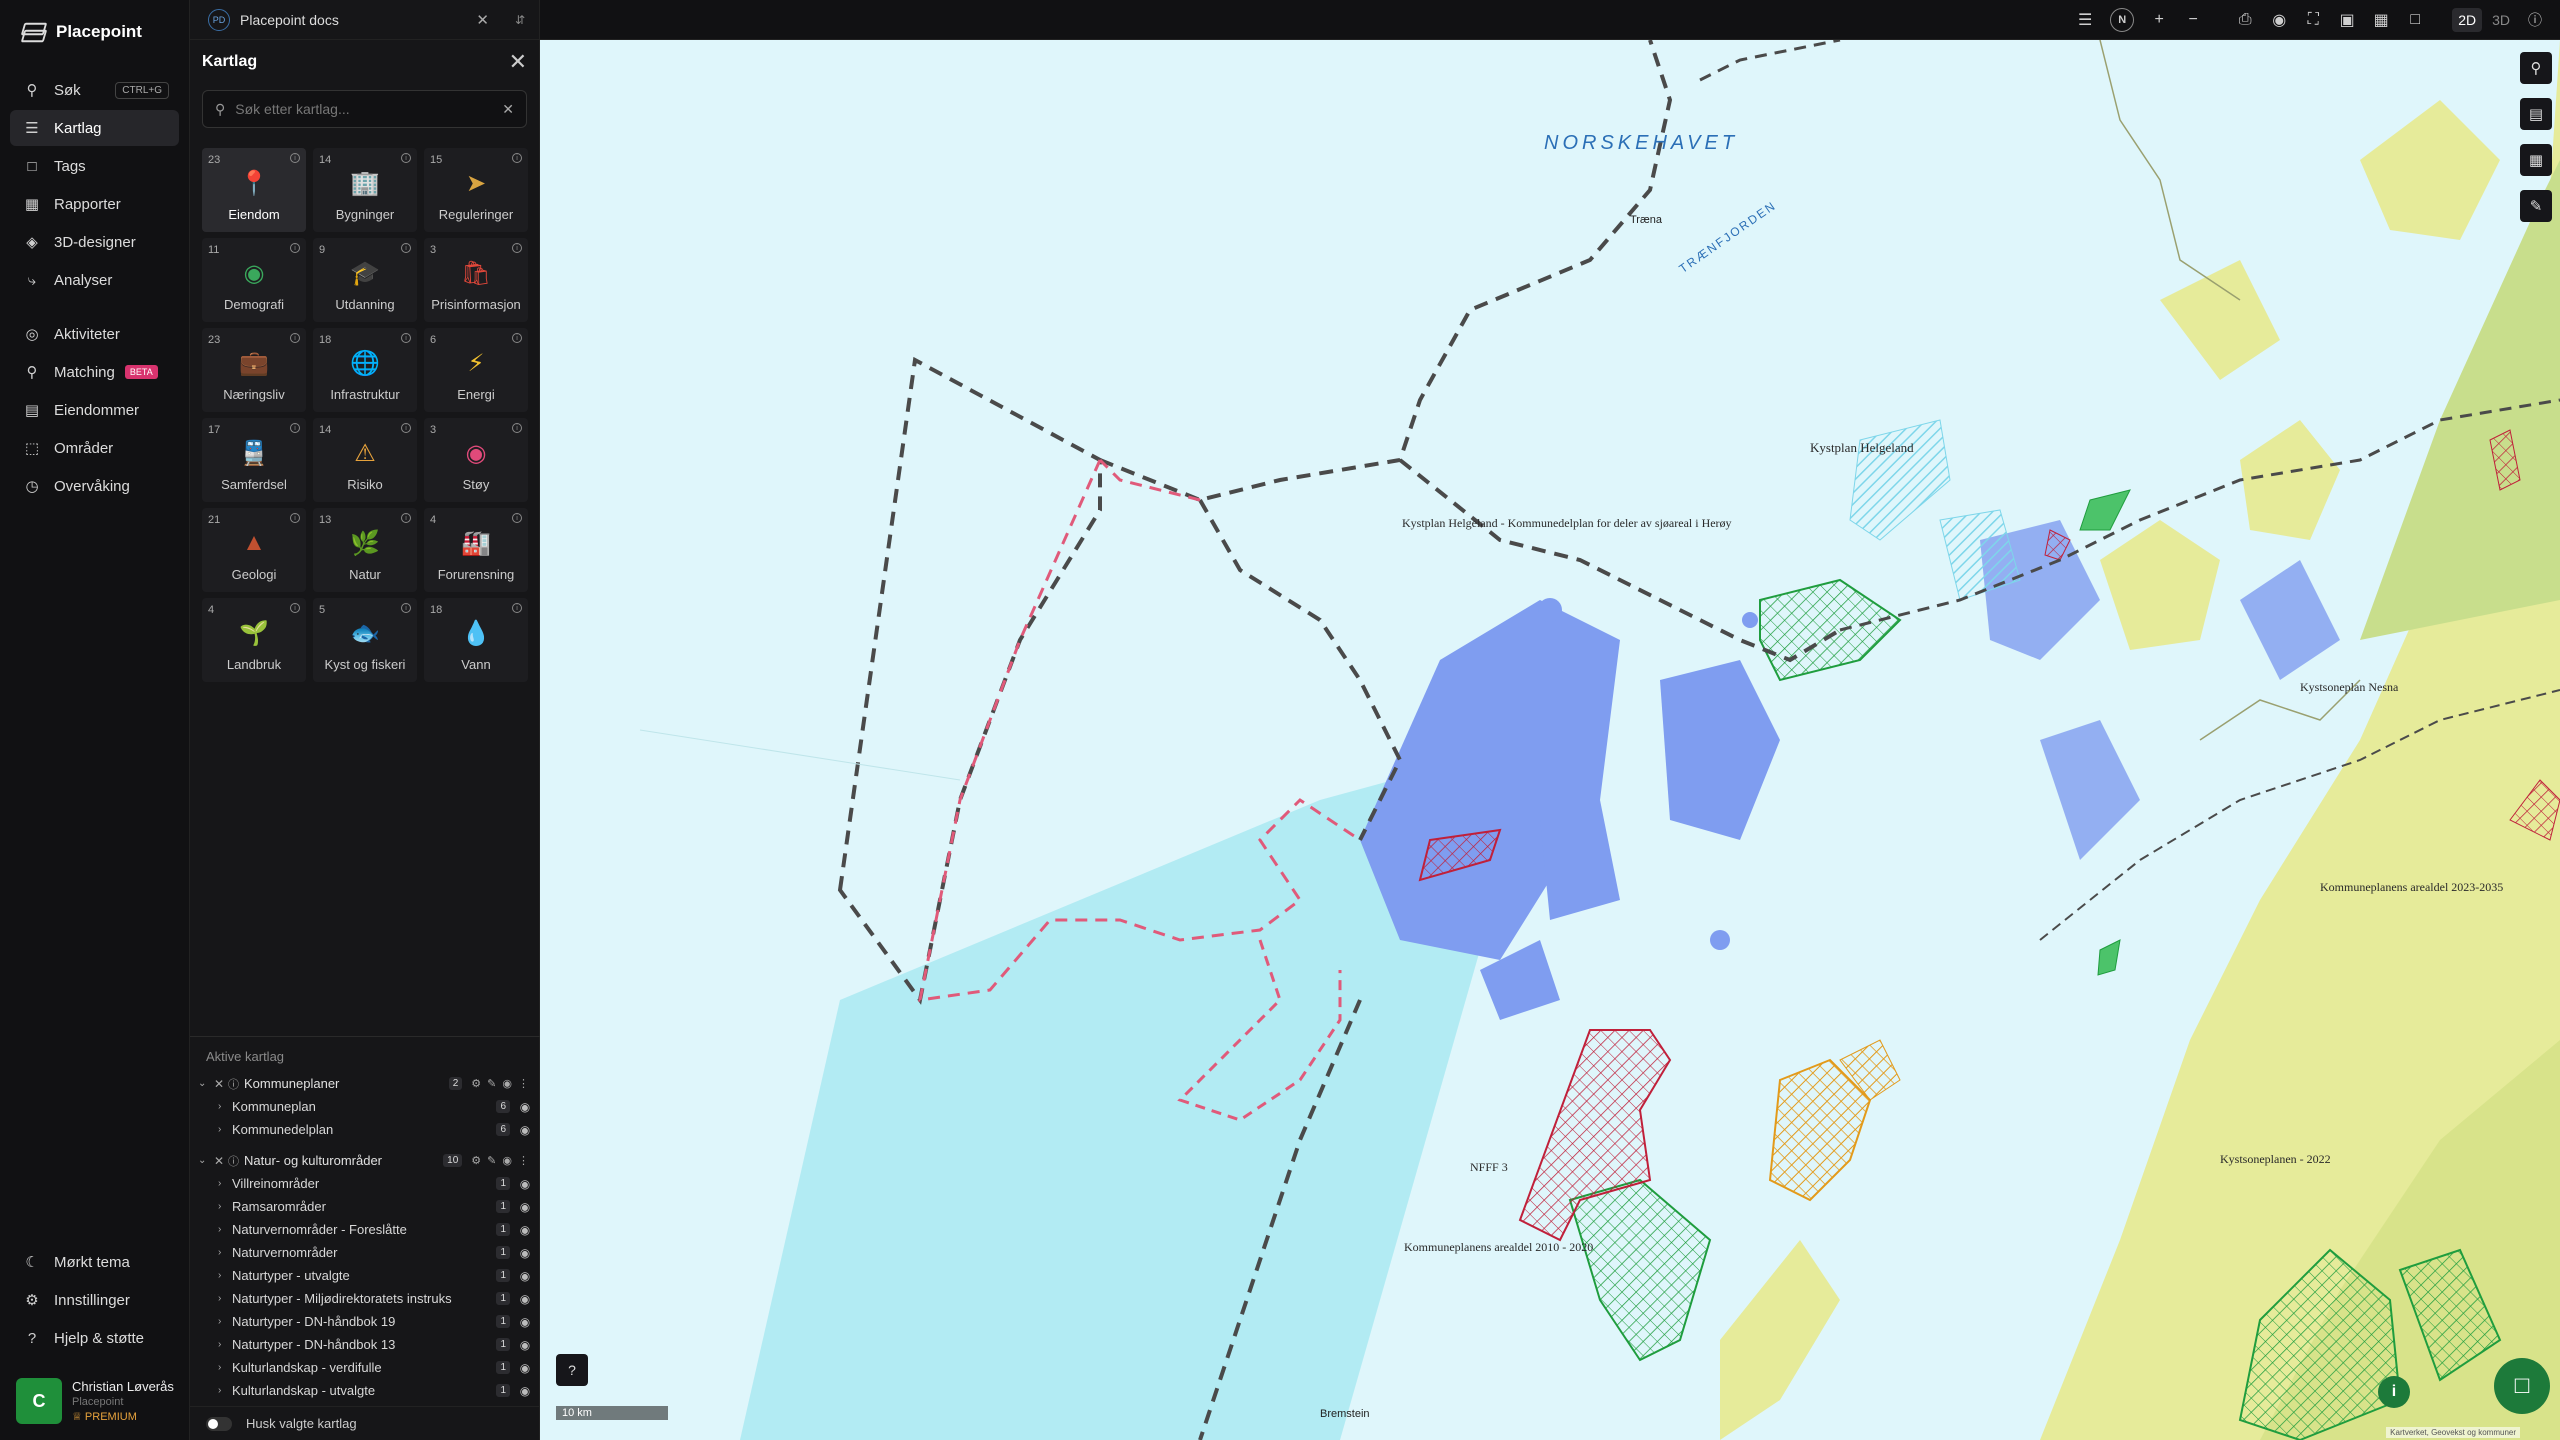 This screenshot has height=1440, width=2560. I want to click on chat-icon: □, so click(2522, 1386).